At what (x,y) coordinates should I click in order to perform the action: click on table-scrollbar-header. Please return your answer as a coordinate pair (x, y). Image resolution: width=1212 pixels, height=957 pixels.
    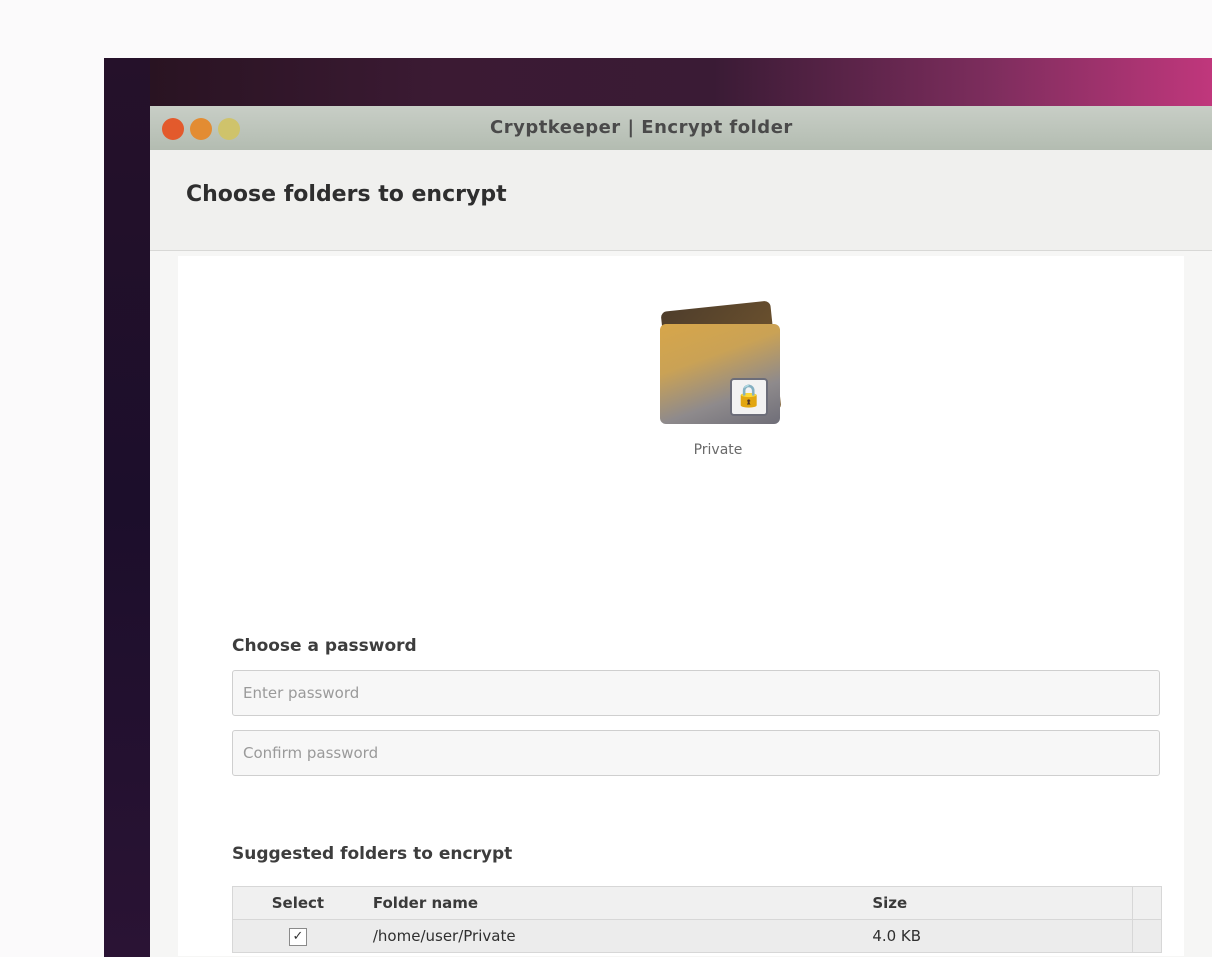
    Looking at the image, I should click on (1146, 903).